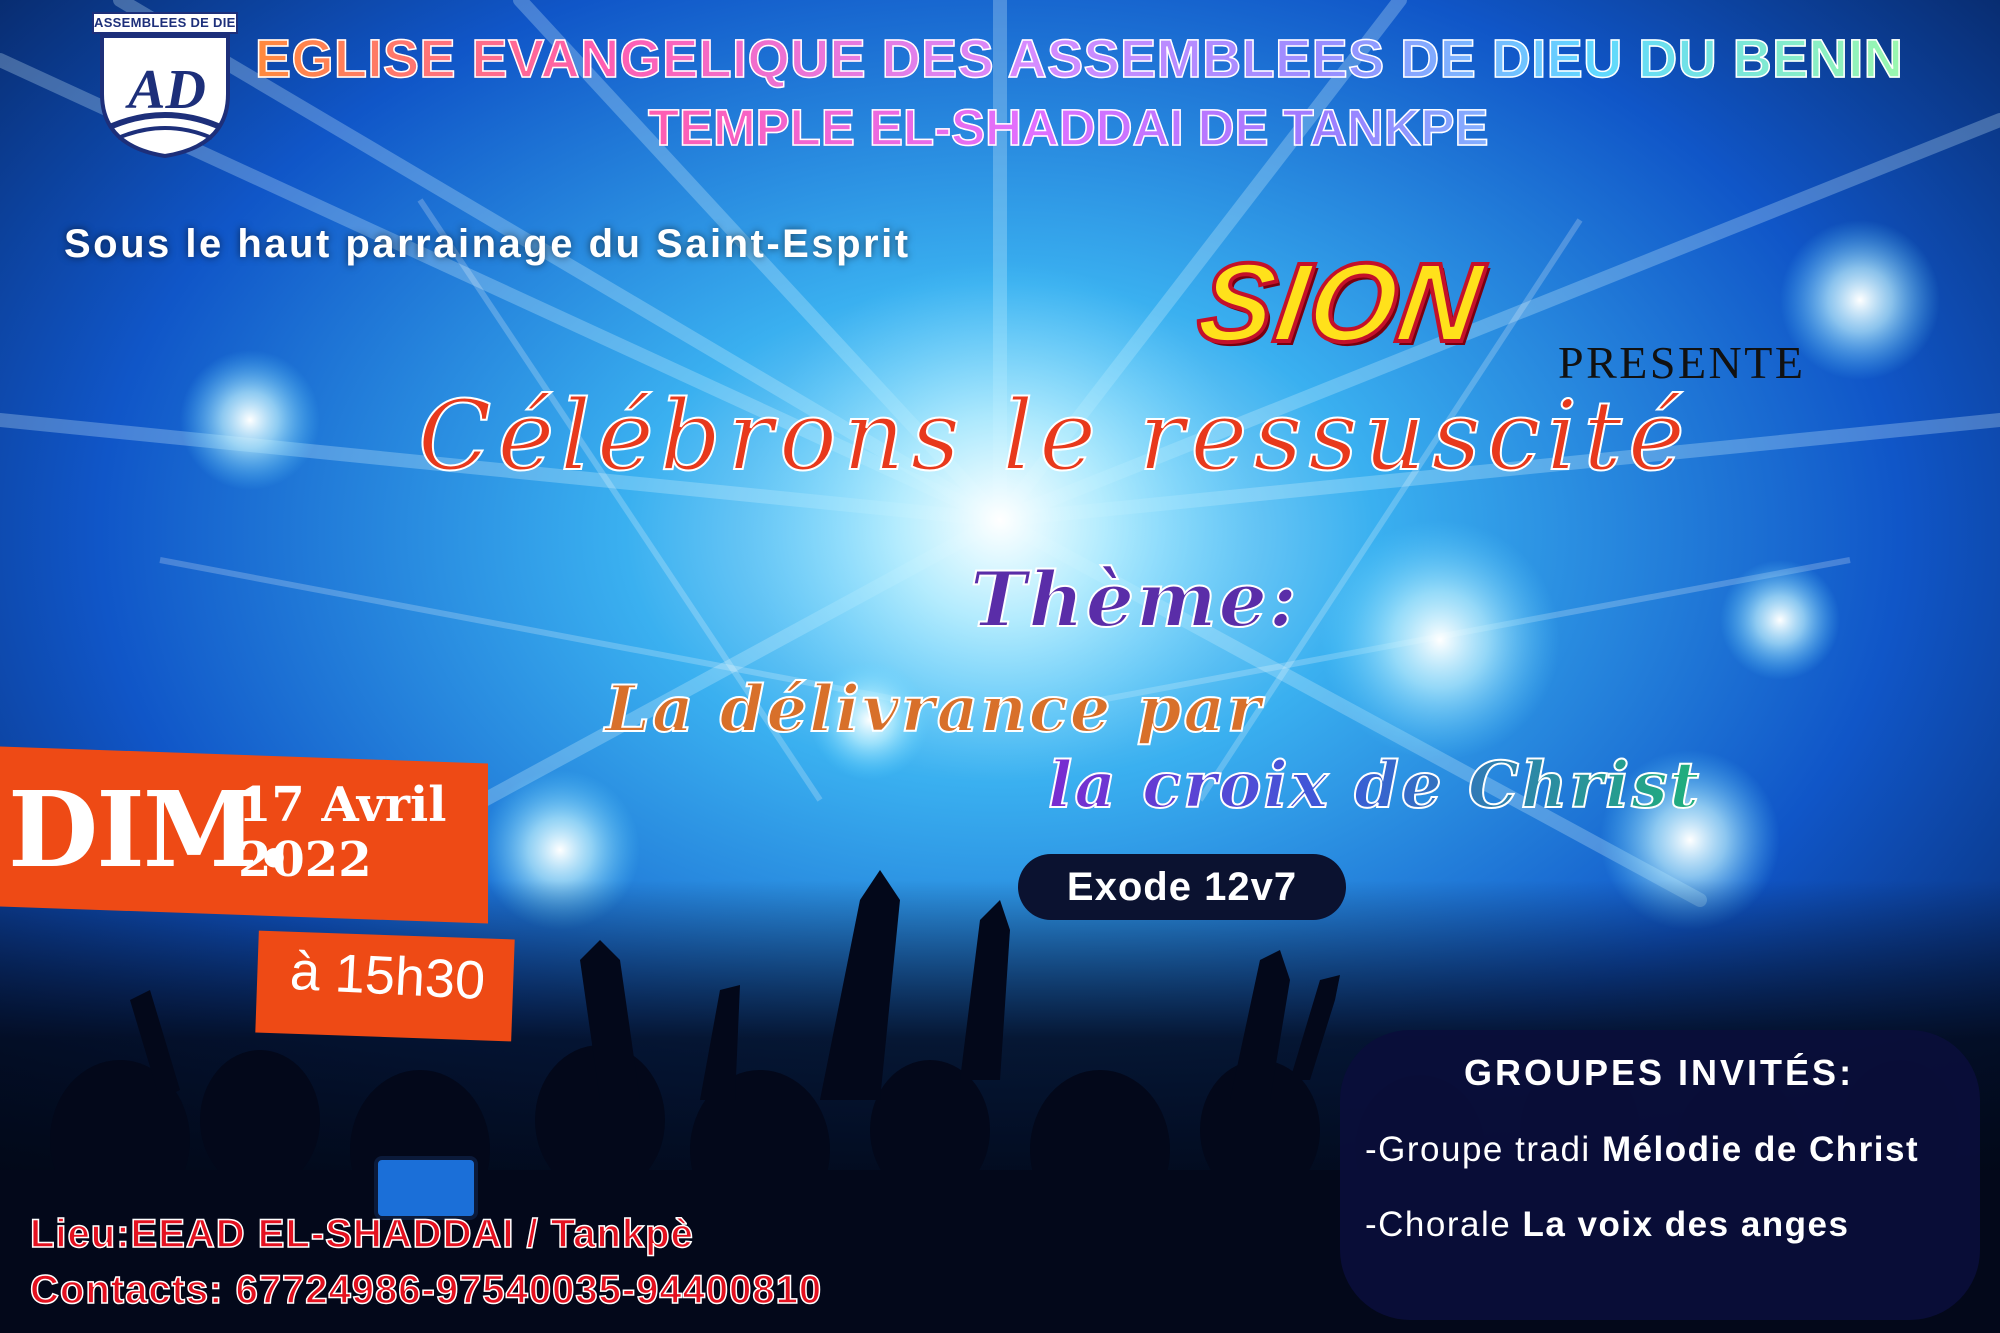  Describe the element at coordinates (1340, 302) in the screenshot. I see `presenter-name: SION` at that location.